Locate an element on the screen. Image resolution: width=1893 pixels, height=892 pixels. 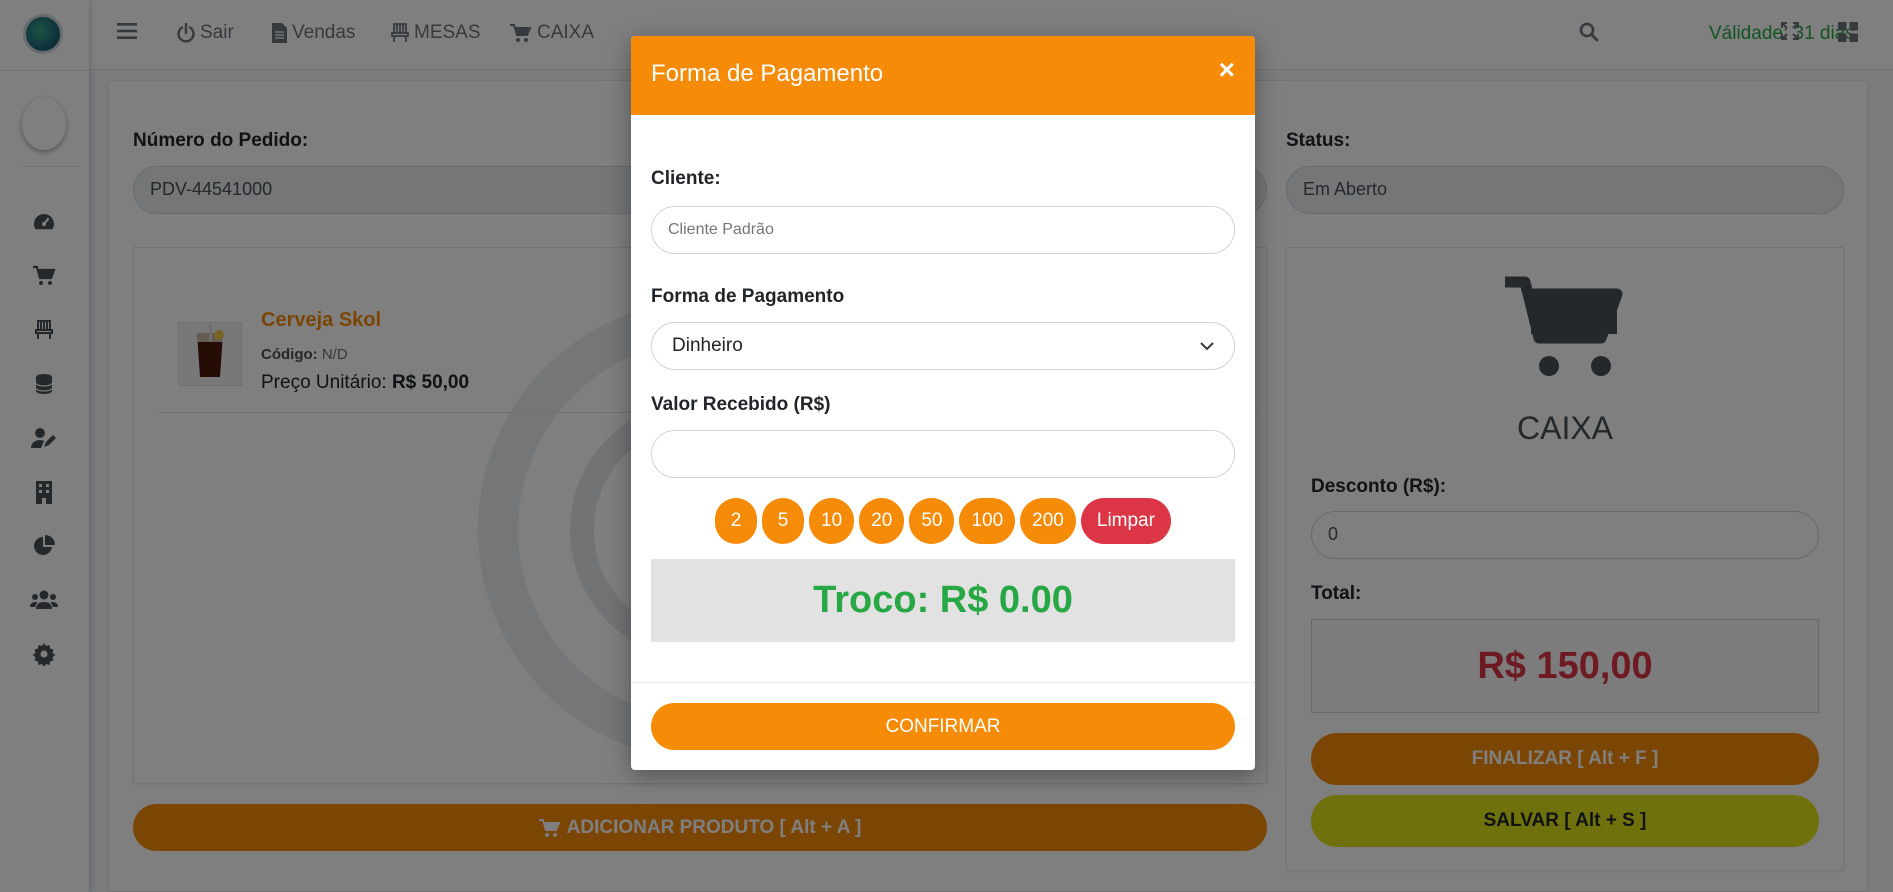
quick-value-button: 5 is located at coordinates (783, 521).